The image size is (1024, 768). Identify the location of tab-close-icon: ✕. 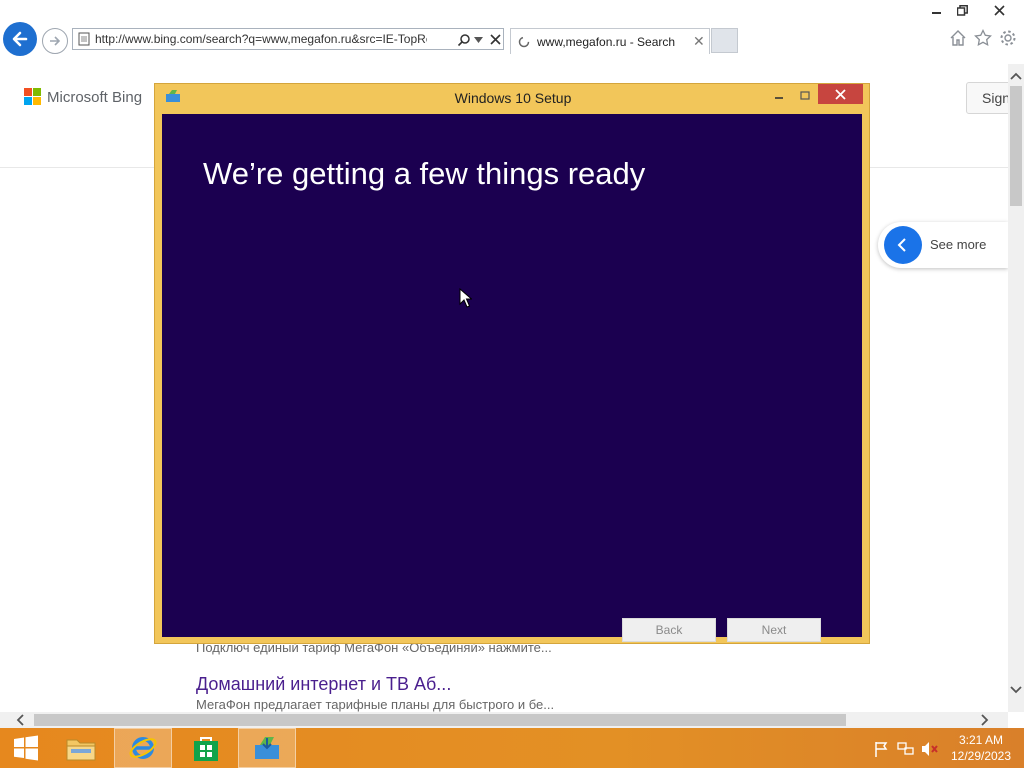
(699, 41).